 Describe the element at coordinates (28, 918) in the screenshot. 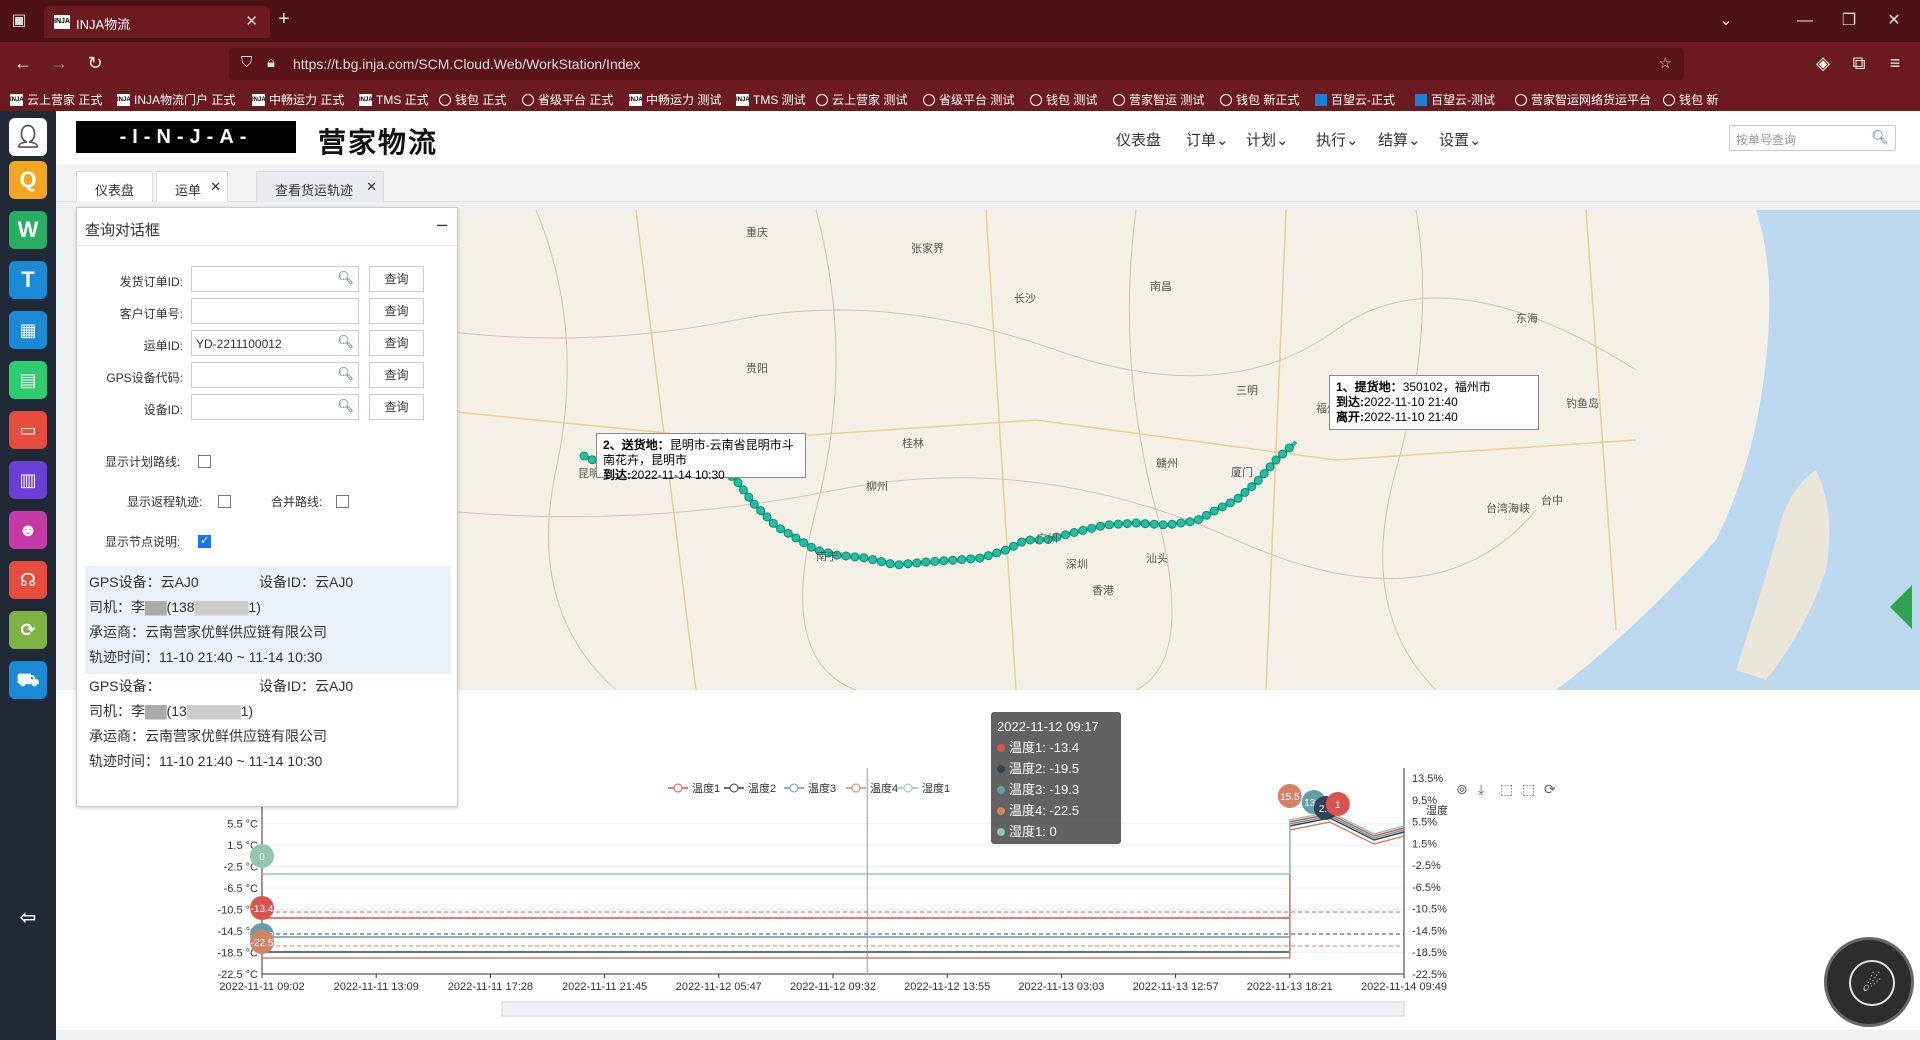

I see `logout-icon: ⇦` at that location.